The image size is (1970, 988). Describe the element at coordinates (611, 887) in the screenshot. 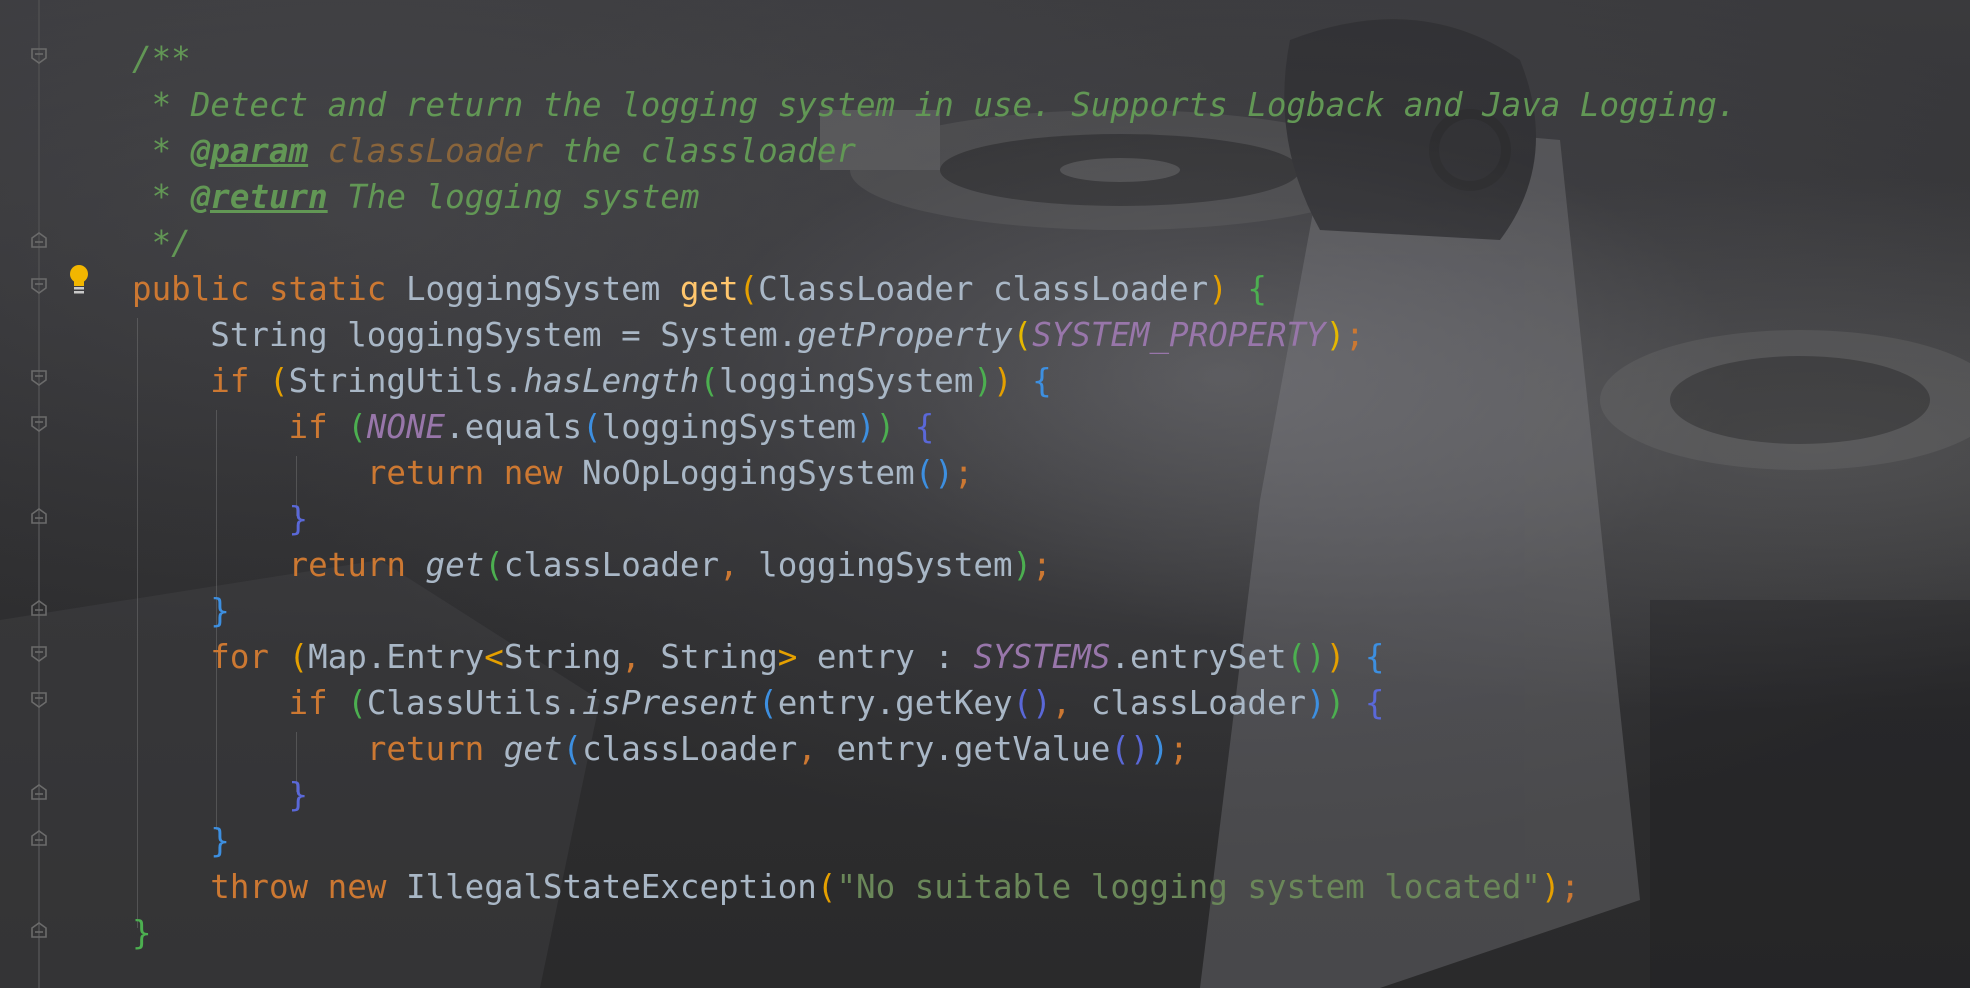

I see `code-token: IllegalStateException` at that location.